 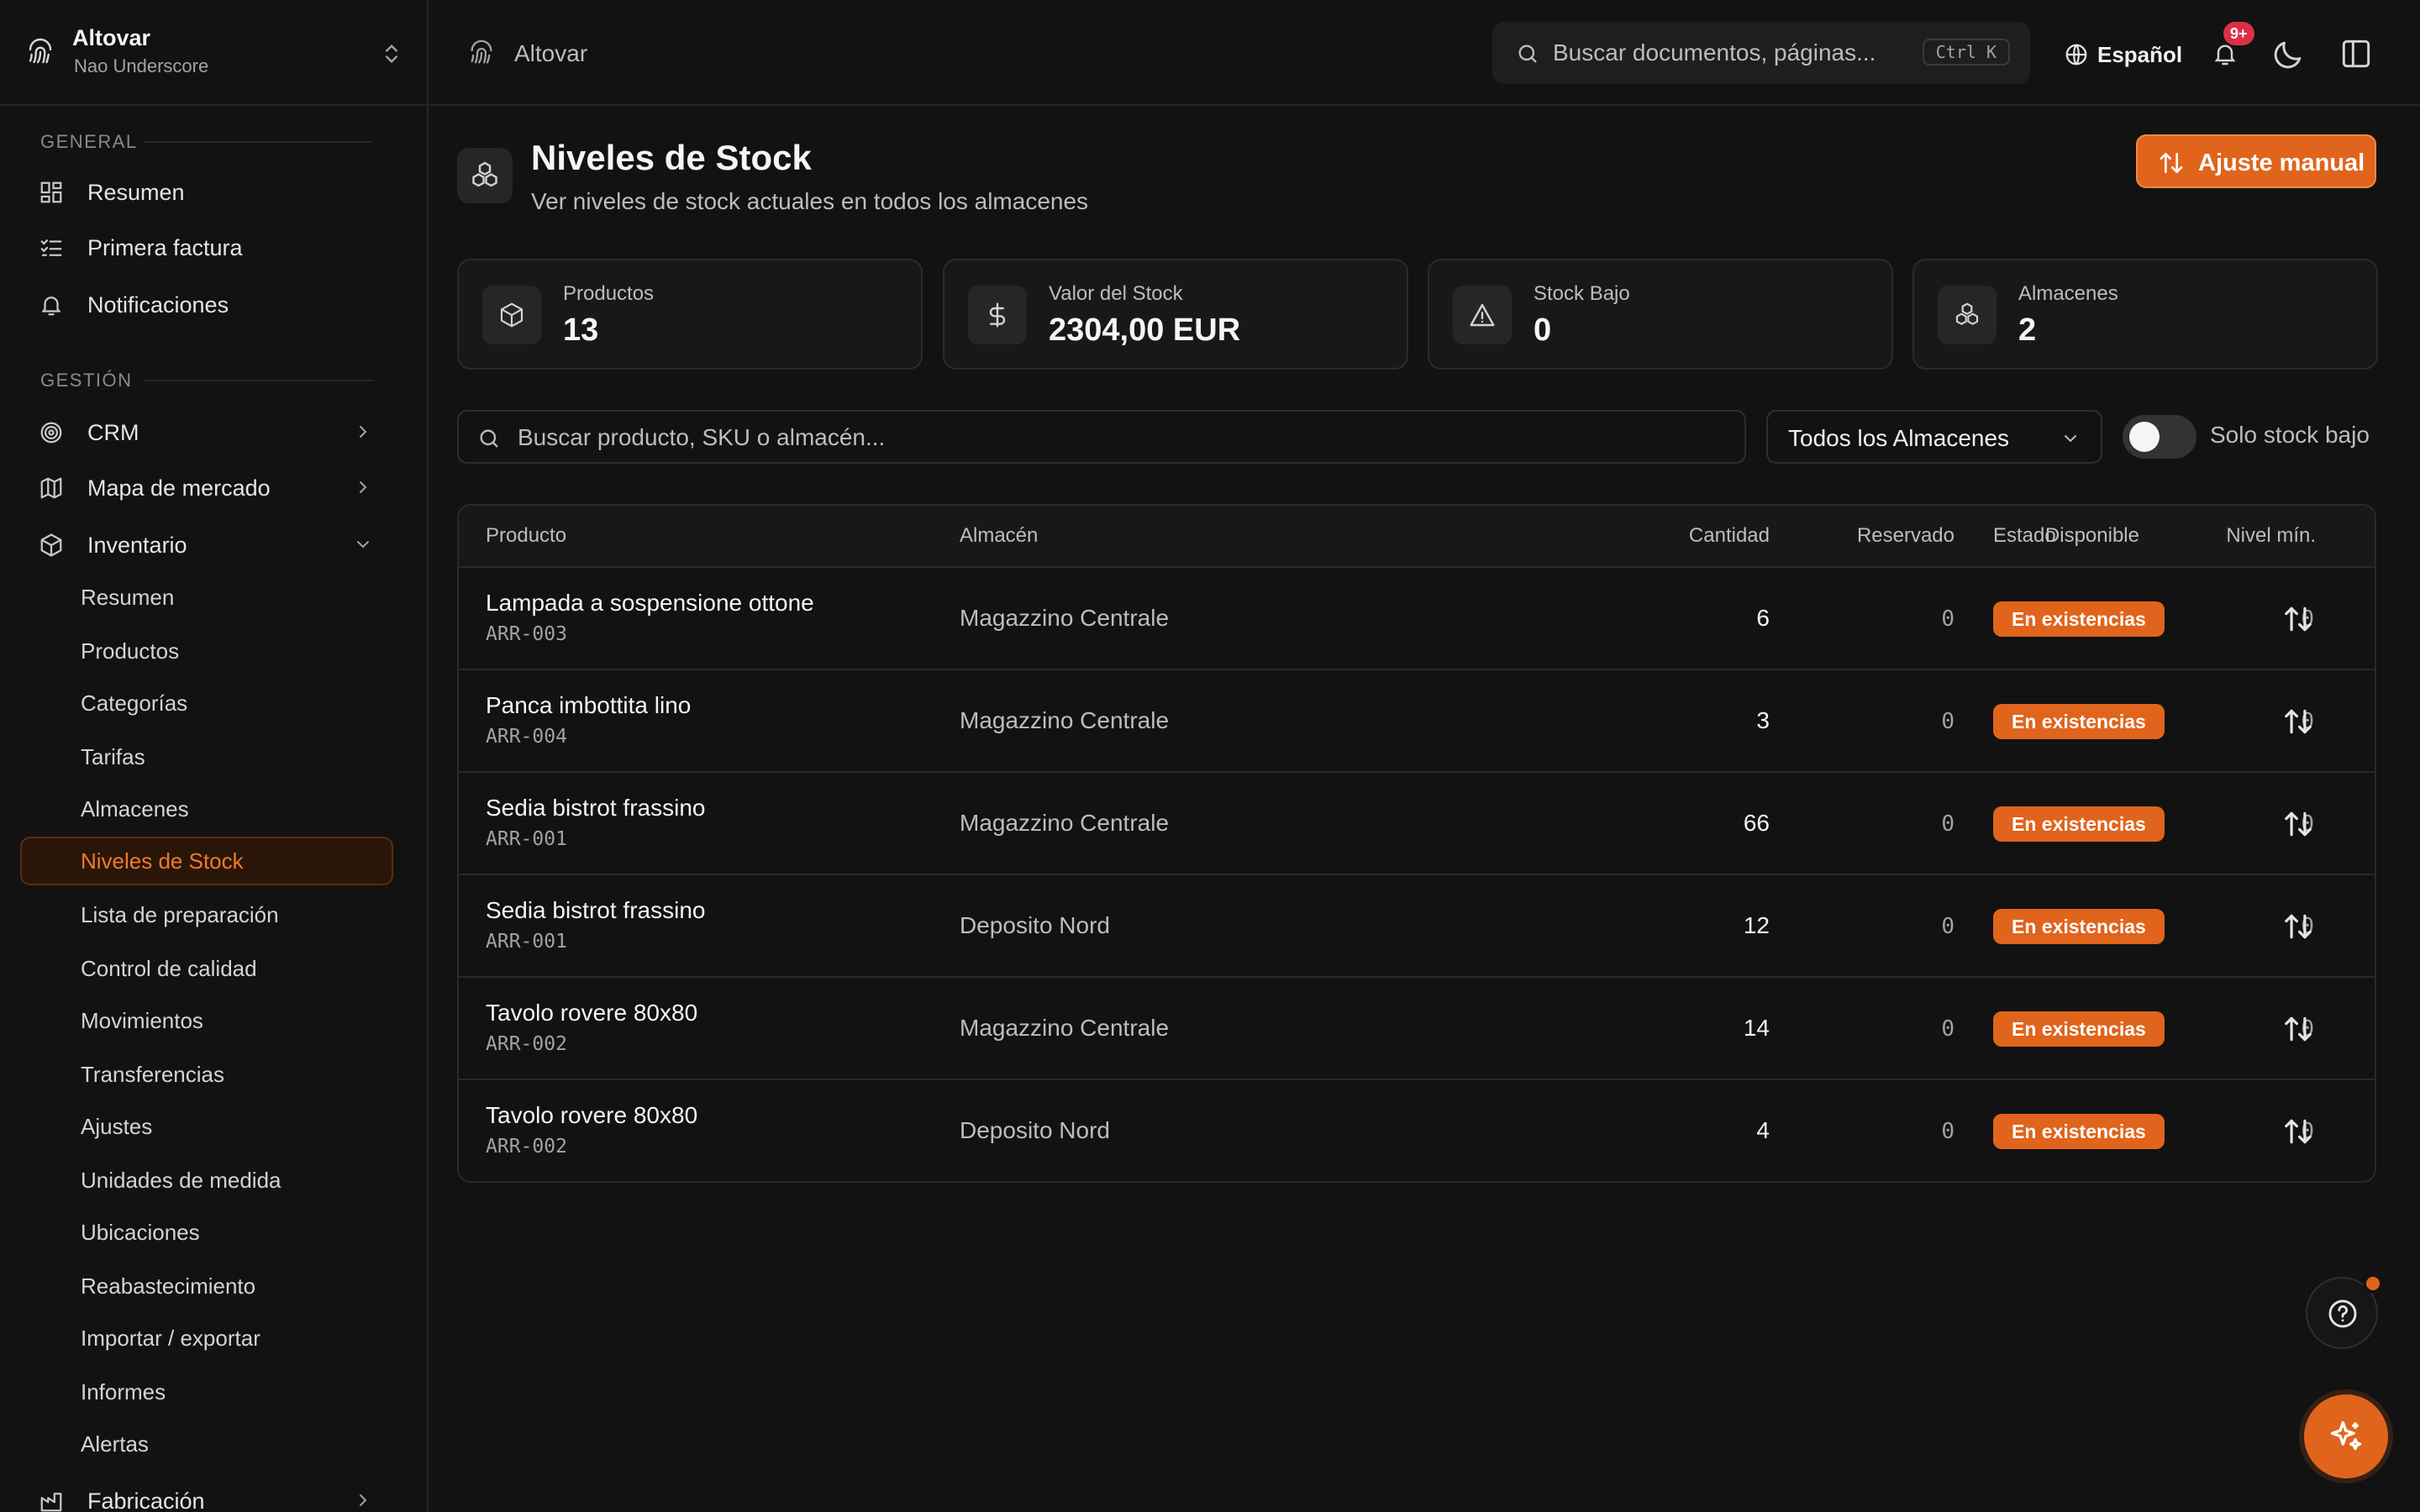 I want to click on stat-card-valor-del-stock: Valor del Stock 2304,00 EUR, so click(x=1175, y=314).